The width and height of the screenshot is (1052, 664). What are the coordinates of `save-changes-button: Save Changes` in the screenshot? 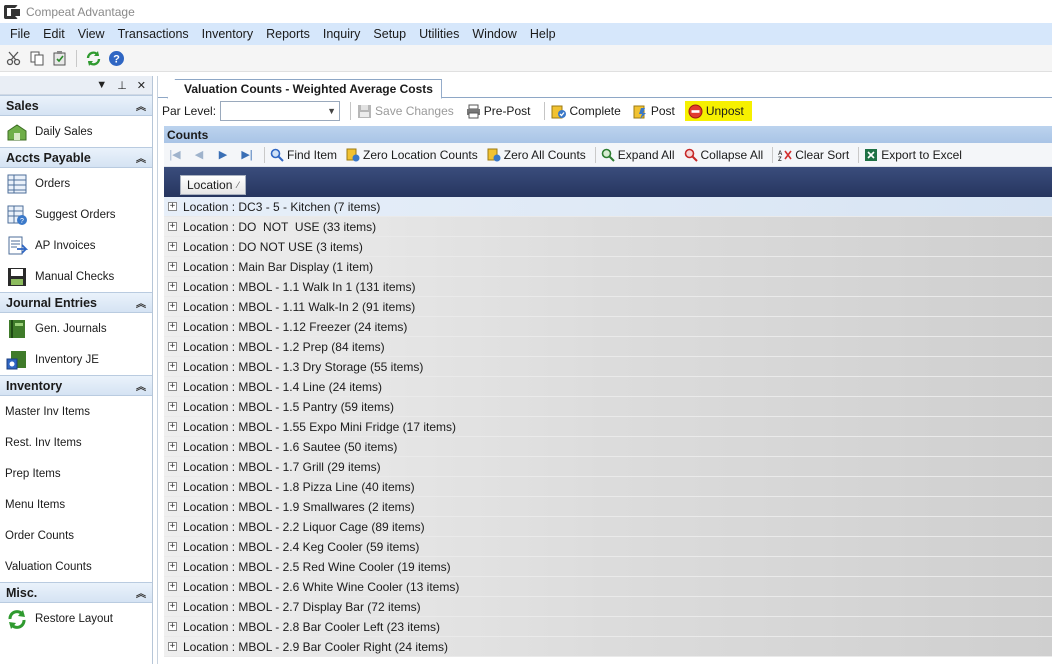 It's located at (405, 111).